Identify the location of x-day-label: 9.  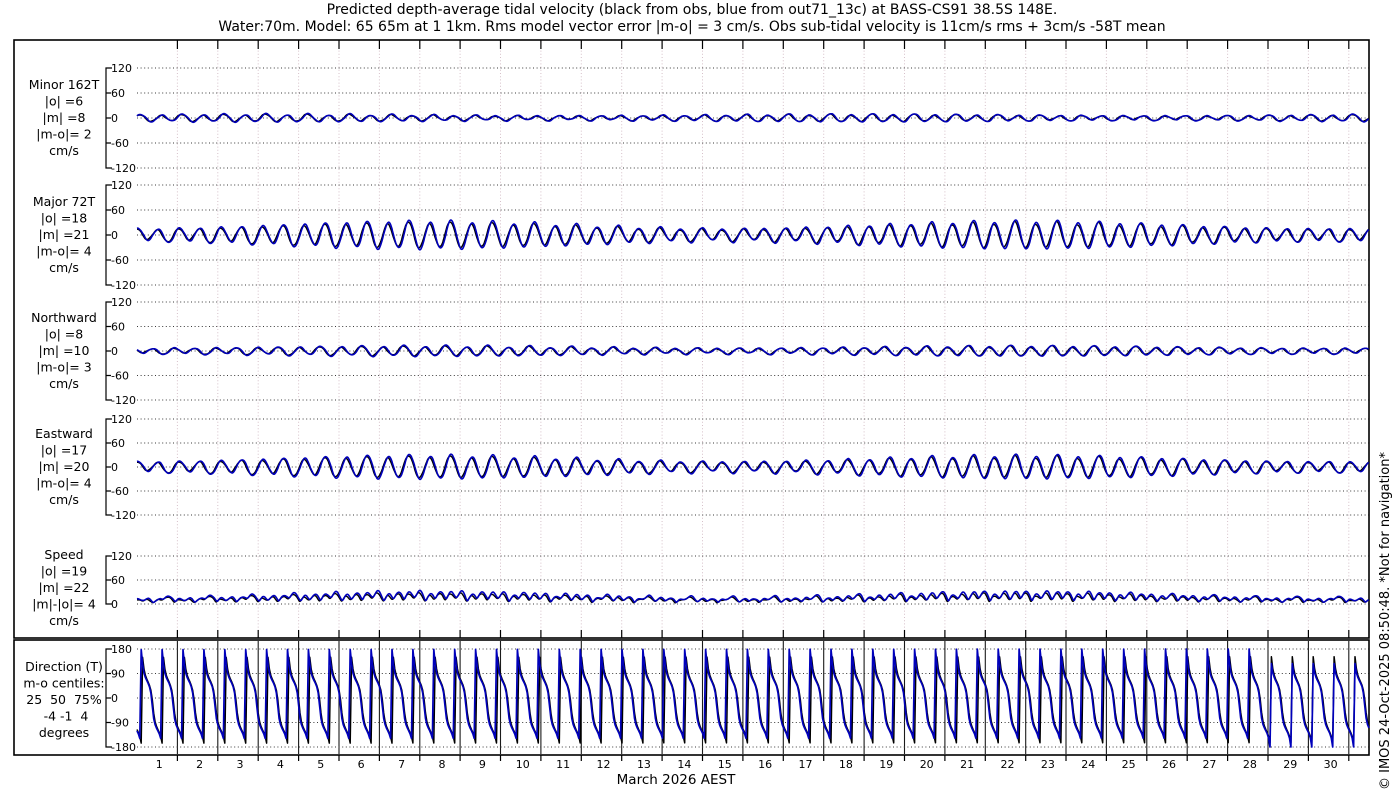
(482, 764).